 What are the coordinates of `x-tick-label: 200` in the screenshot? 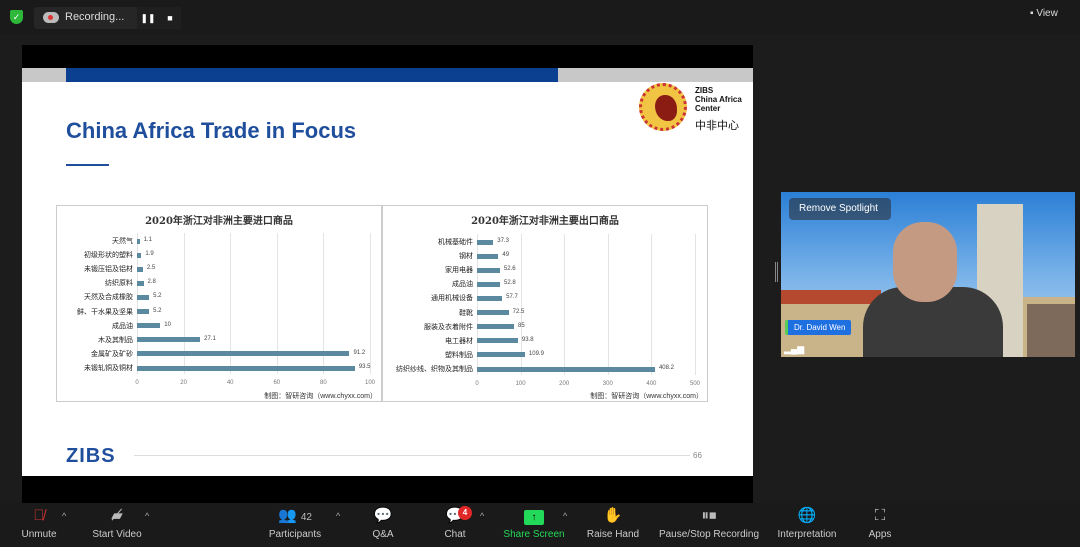 It's located at (564, 384).